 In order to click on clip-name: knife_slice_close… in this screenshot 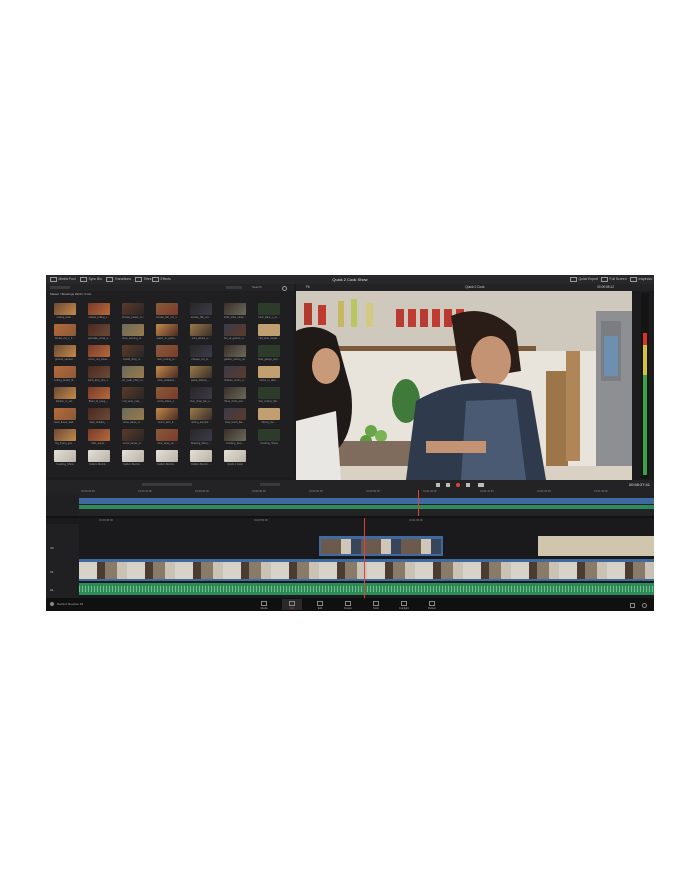, I will do `click(235, 317)`.